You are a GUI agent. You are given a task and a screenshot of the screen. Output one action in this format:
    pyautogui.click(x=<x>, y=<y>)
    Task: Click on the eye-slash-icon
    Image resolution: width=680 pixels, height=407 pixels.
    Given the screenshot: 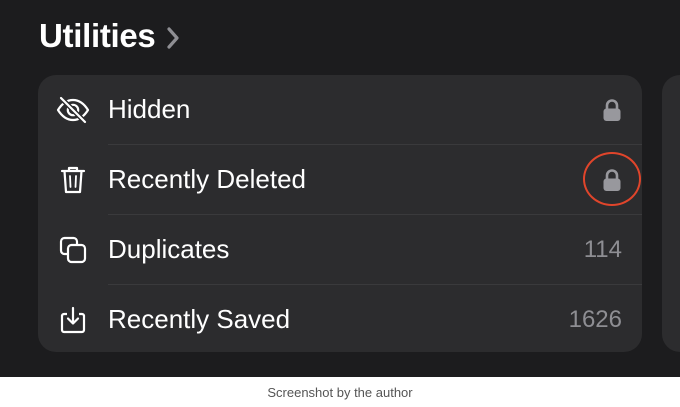 What is the action you would take?
    pyautogui.click(x=73, y=110)
    